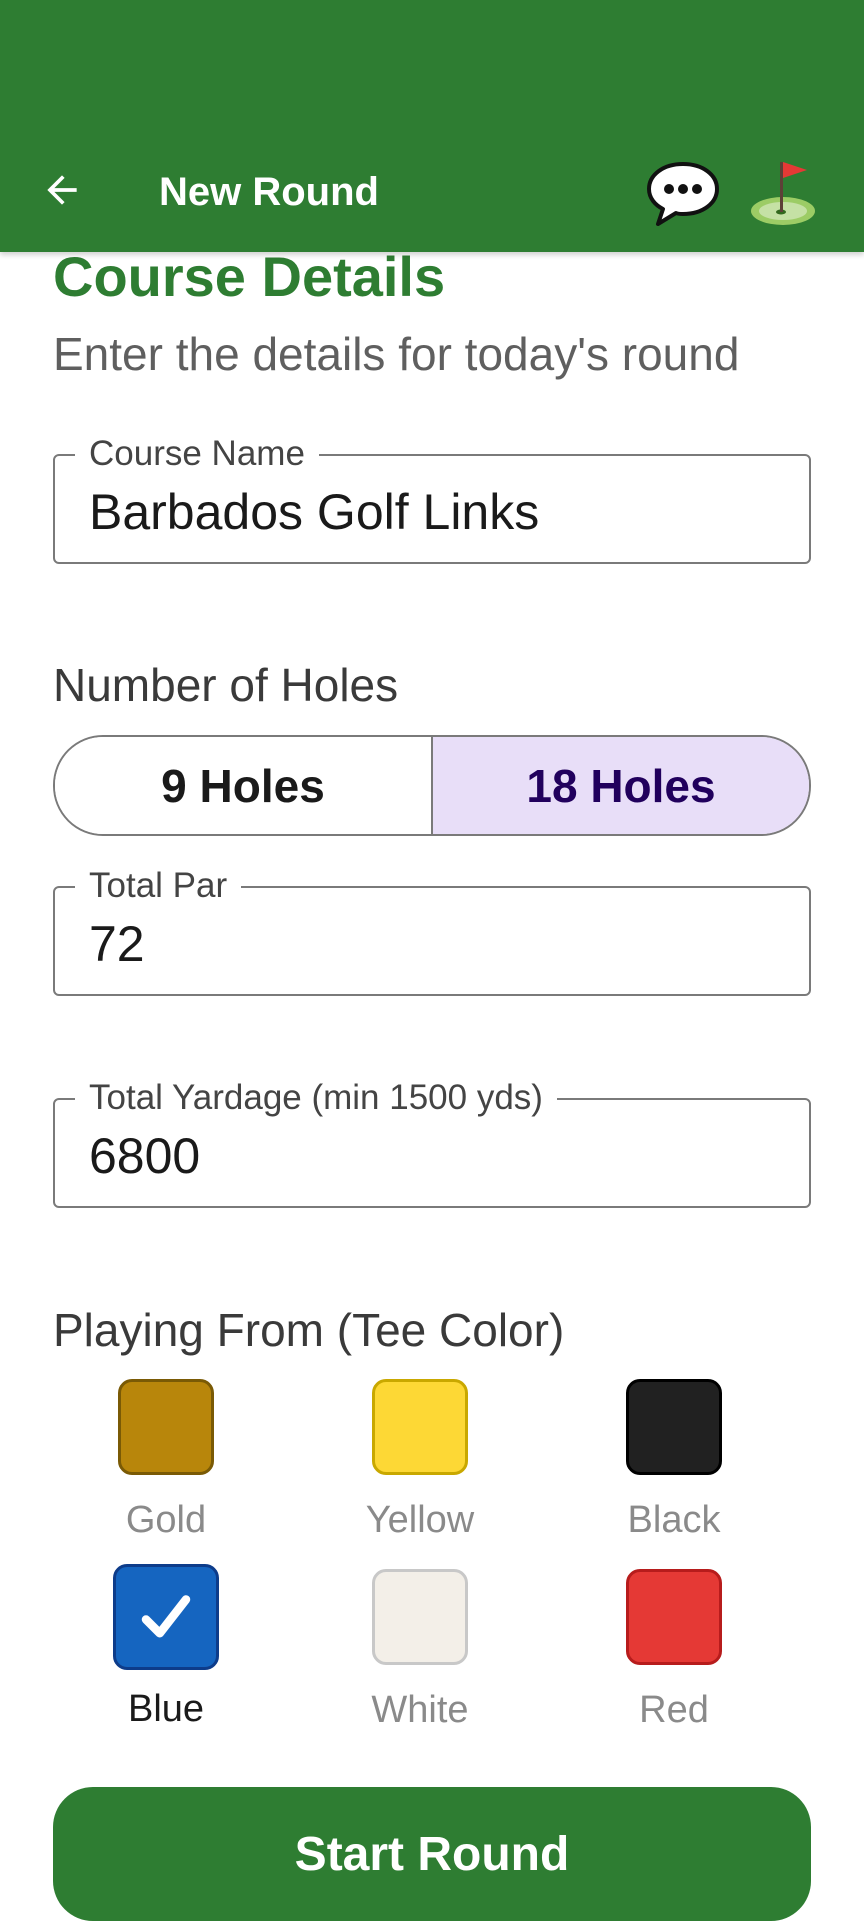 This screenshot has height=1923, width=864. What do you see at coordinates (249, 276) in the screenshot?
I see `section-title: Course Details` at bounding box center [249, 276].